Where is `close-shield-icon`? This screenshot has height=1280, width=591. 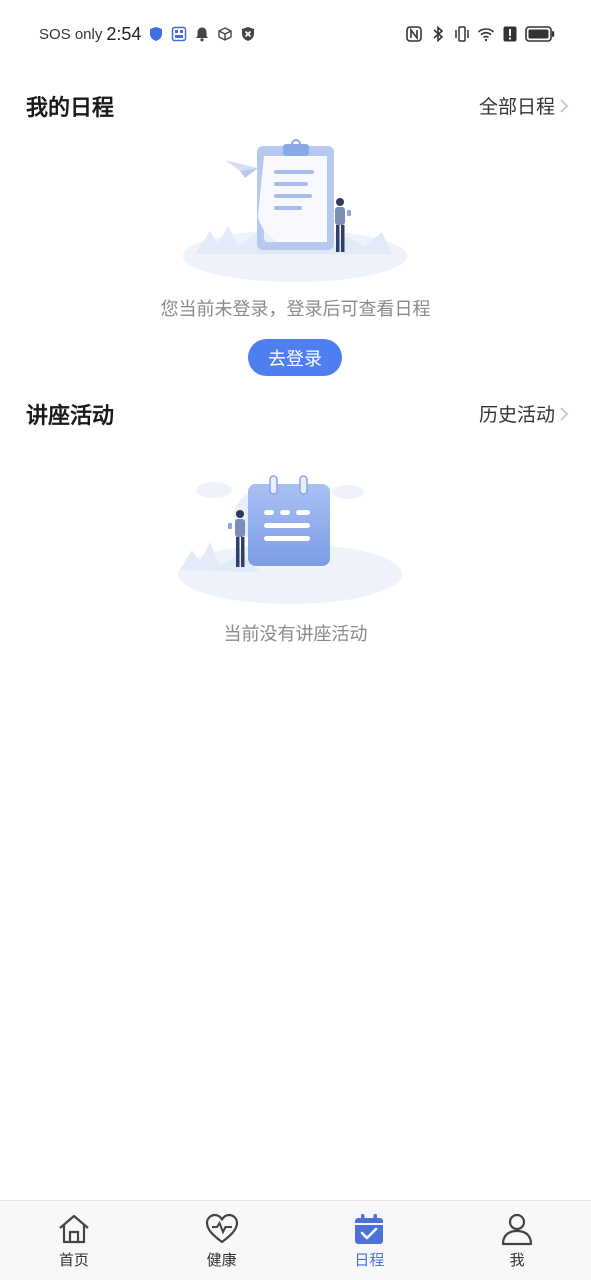 close-shield-icon is located at coordinates (248, 34).